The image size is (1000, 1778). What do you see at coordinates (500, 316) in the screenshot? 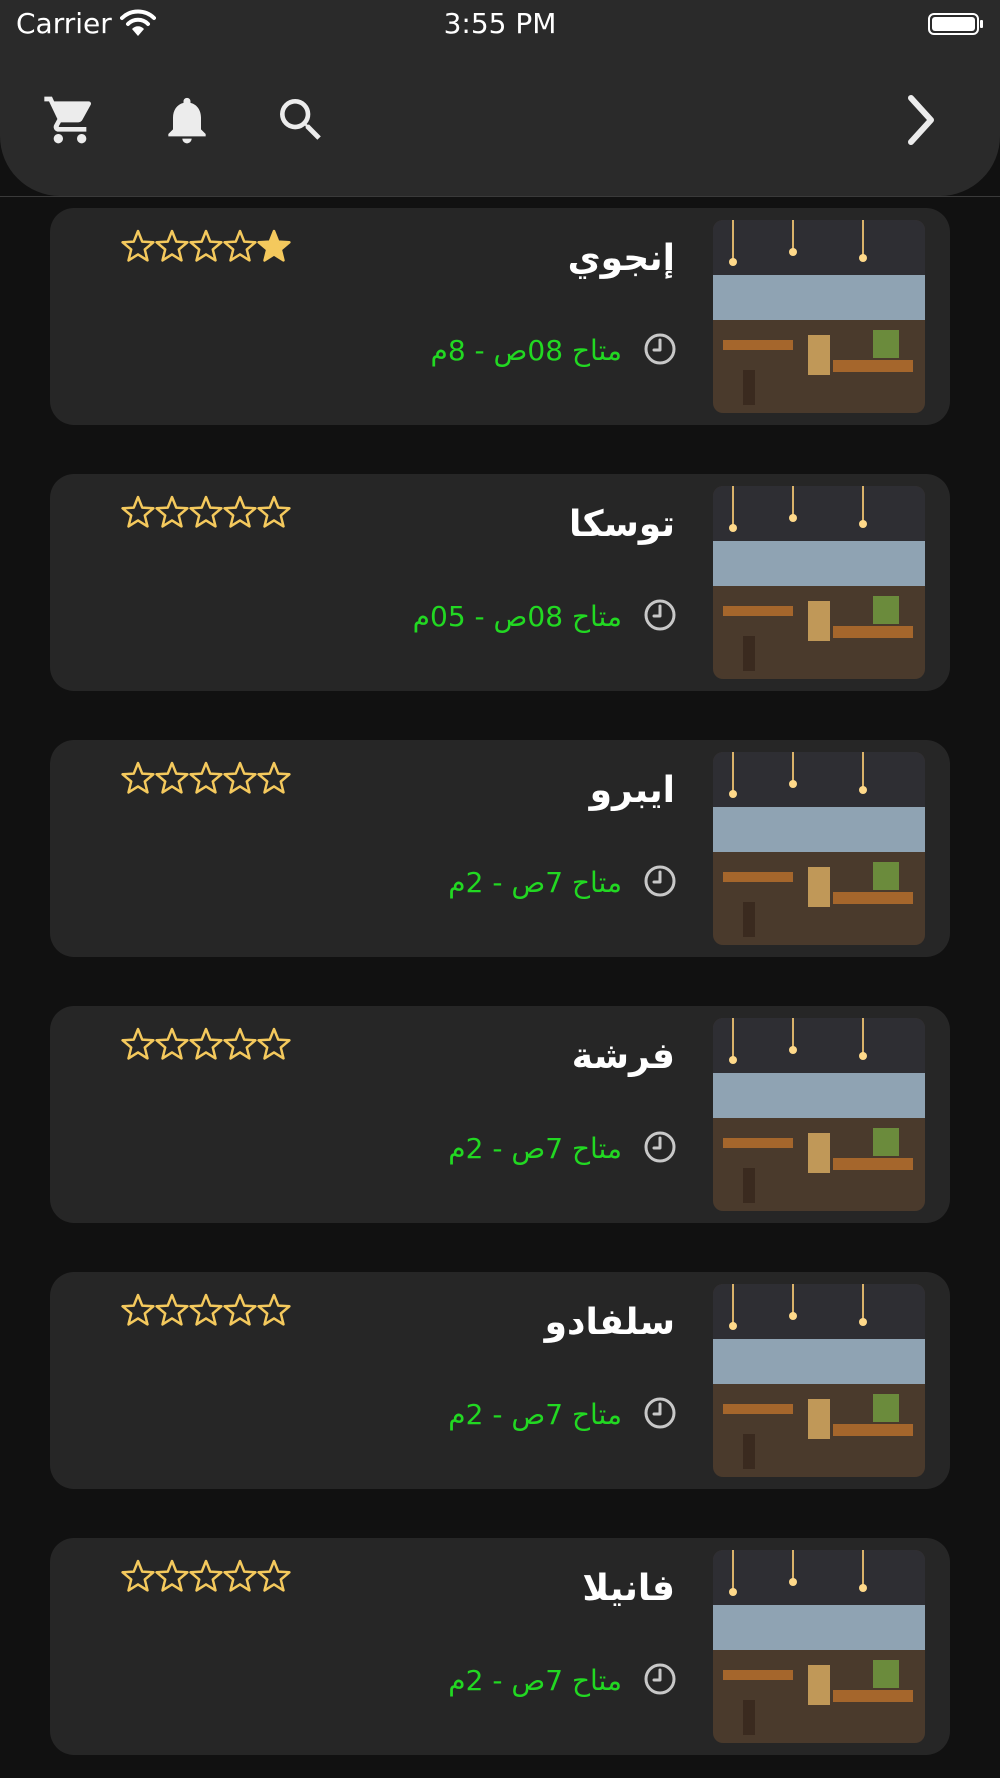
I see `restaurant-card-1: إنجوي متاح 08ص - 8م` at bounding box center [500, 316].